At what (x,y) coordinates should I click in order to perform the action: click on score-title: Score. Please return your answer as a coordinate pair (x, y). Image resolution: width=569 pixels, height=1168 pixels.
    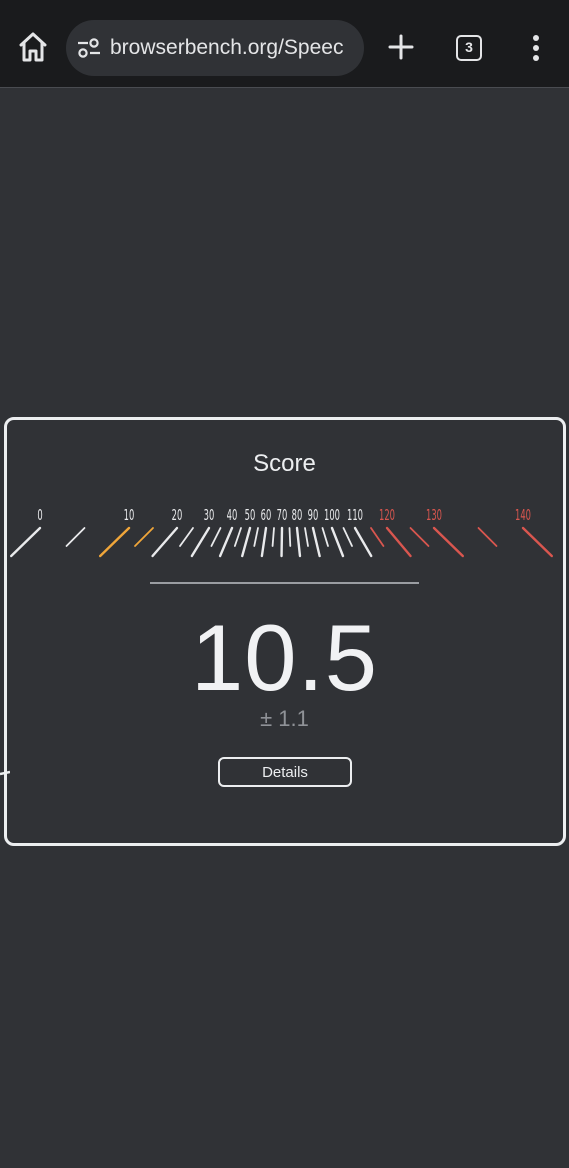
    Looking at the image, I should click on (284, 463).